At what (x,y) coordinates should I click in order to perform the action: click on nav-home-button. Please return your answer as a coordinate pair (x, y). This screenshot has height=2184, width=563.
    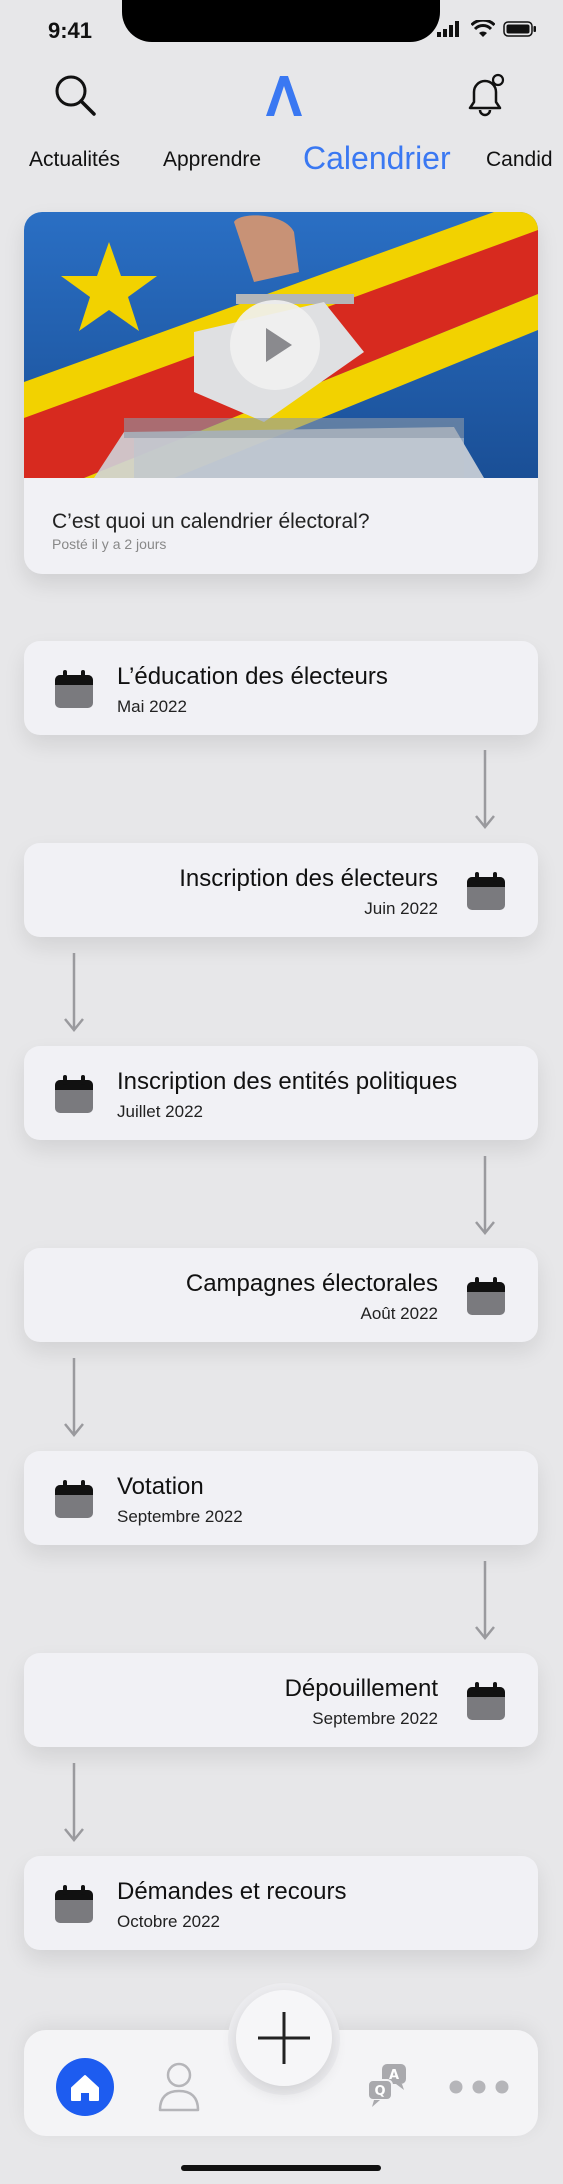
    Looking at the image, I should click on (85, 2087).